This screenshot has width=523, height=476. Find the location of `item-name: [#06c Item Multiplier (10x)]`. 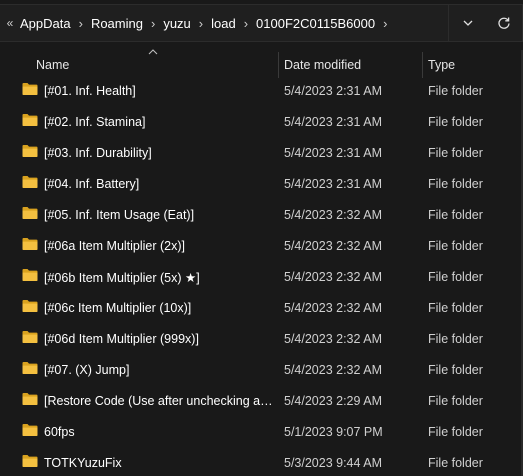

item-name: [#06c Item Multiplier (10x)] is located at coordinates (118, 308).